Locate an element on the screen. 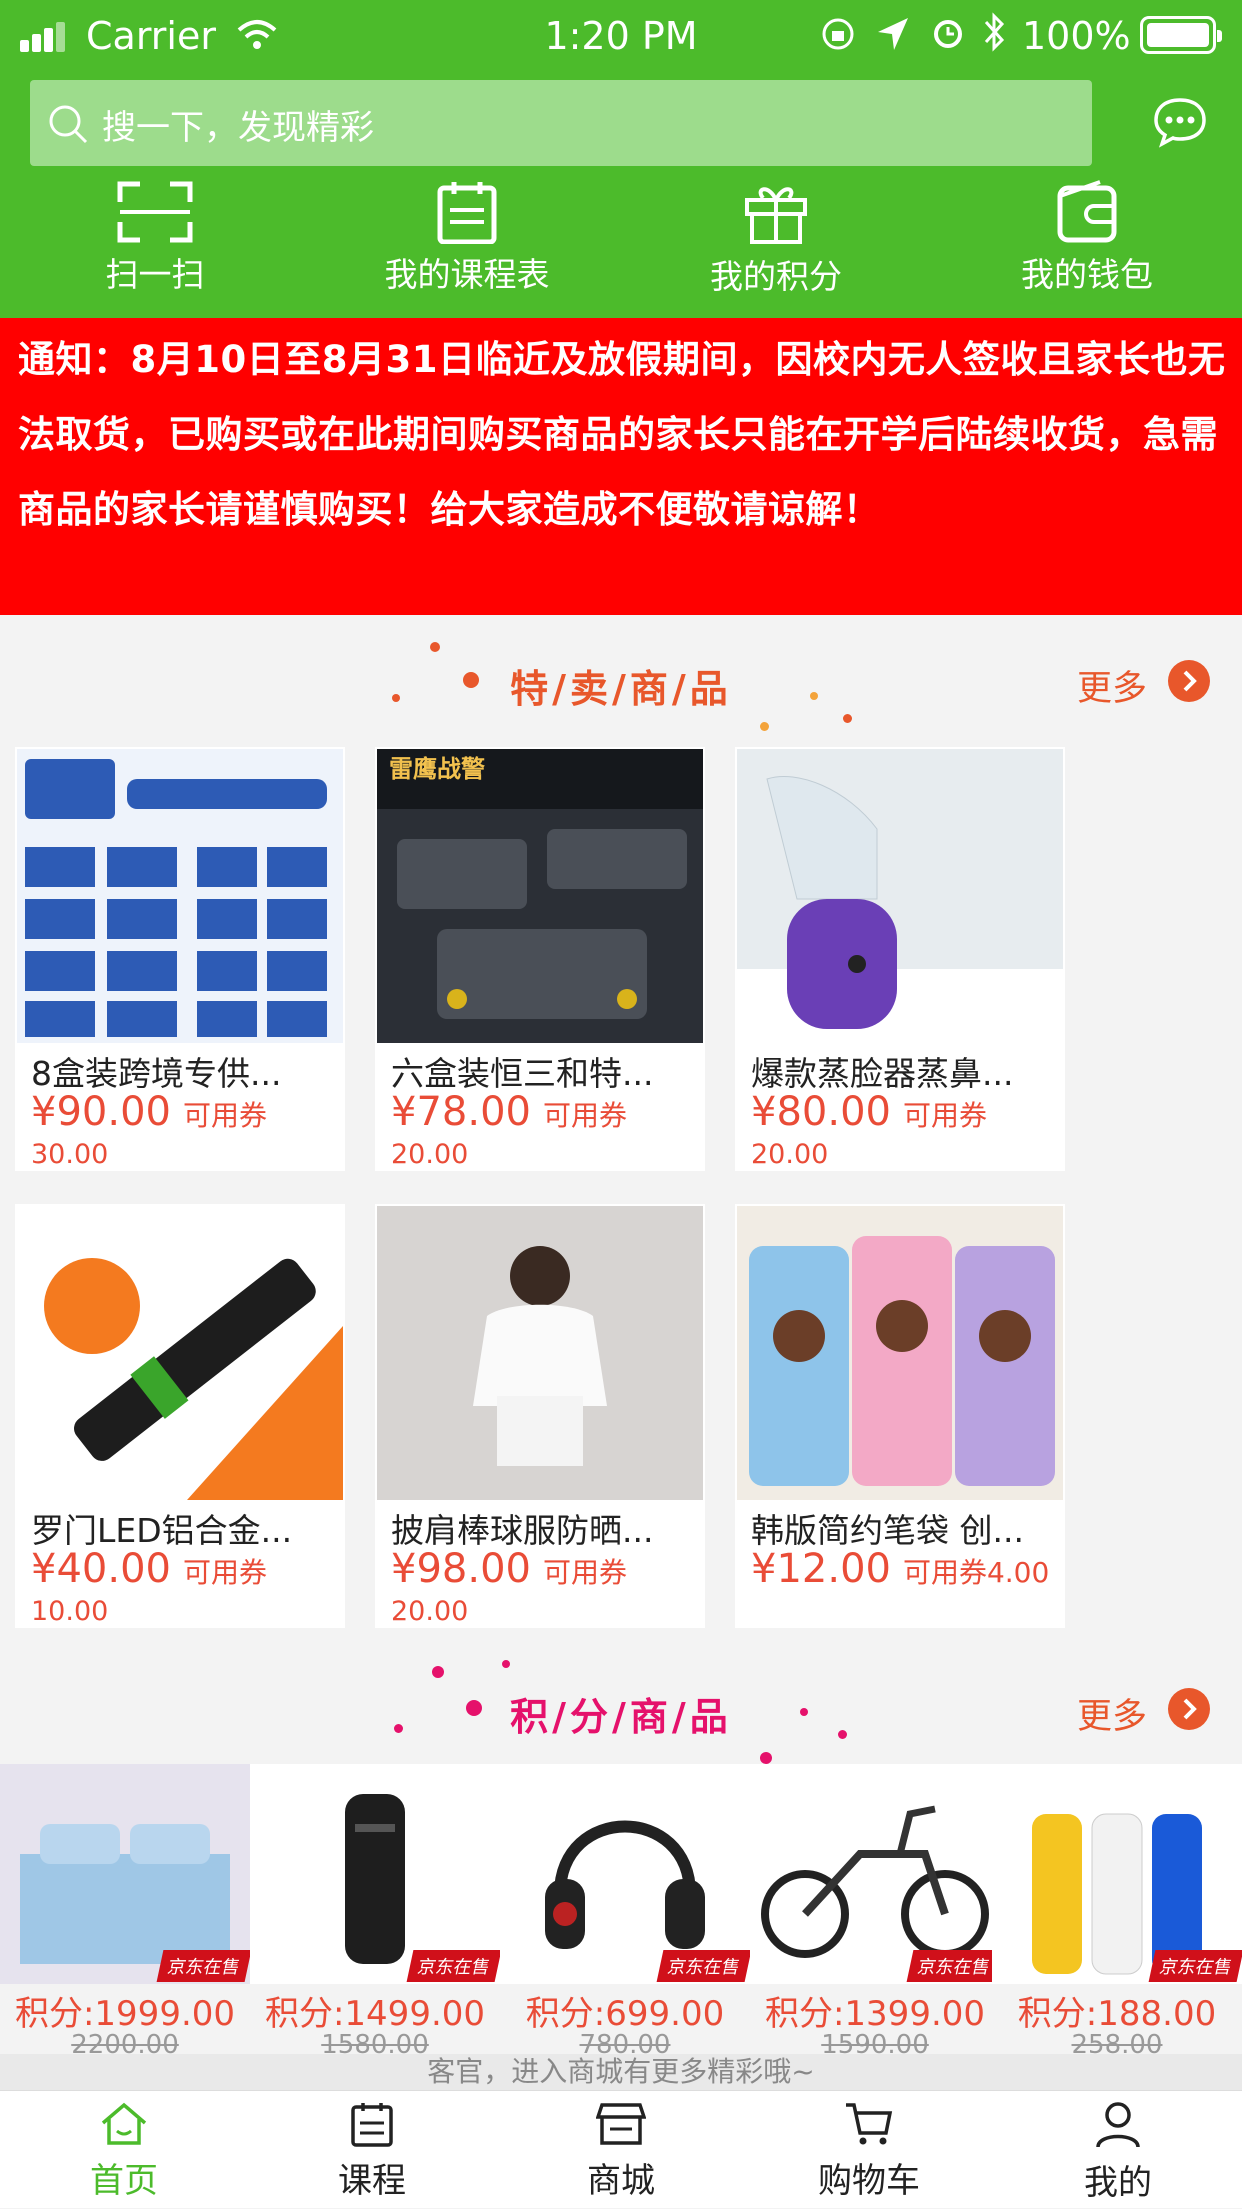  footer-hint: 客官，进入商城有更多精彩哦~ is located at coordinates (621, 2072).